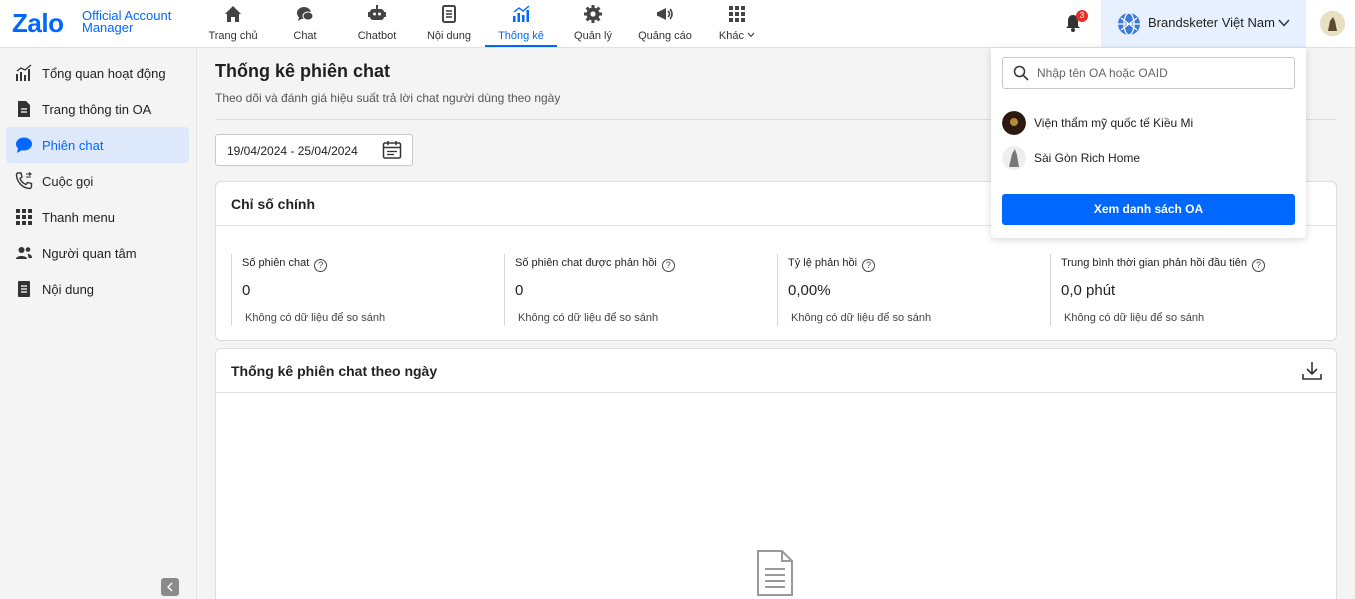  I want to click on nav-label: Thống kê, so click(521, 36).